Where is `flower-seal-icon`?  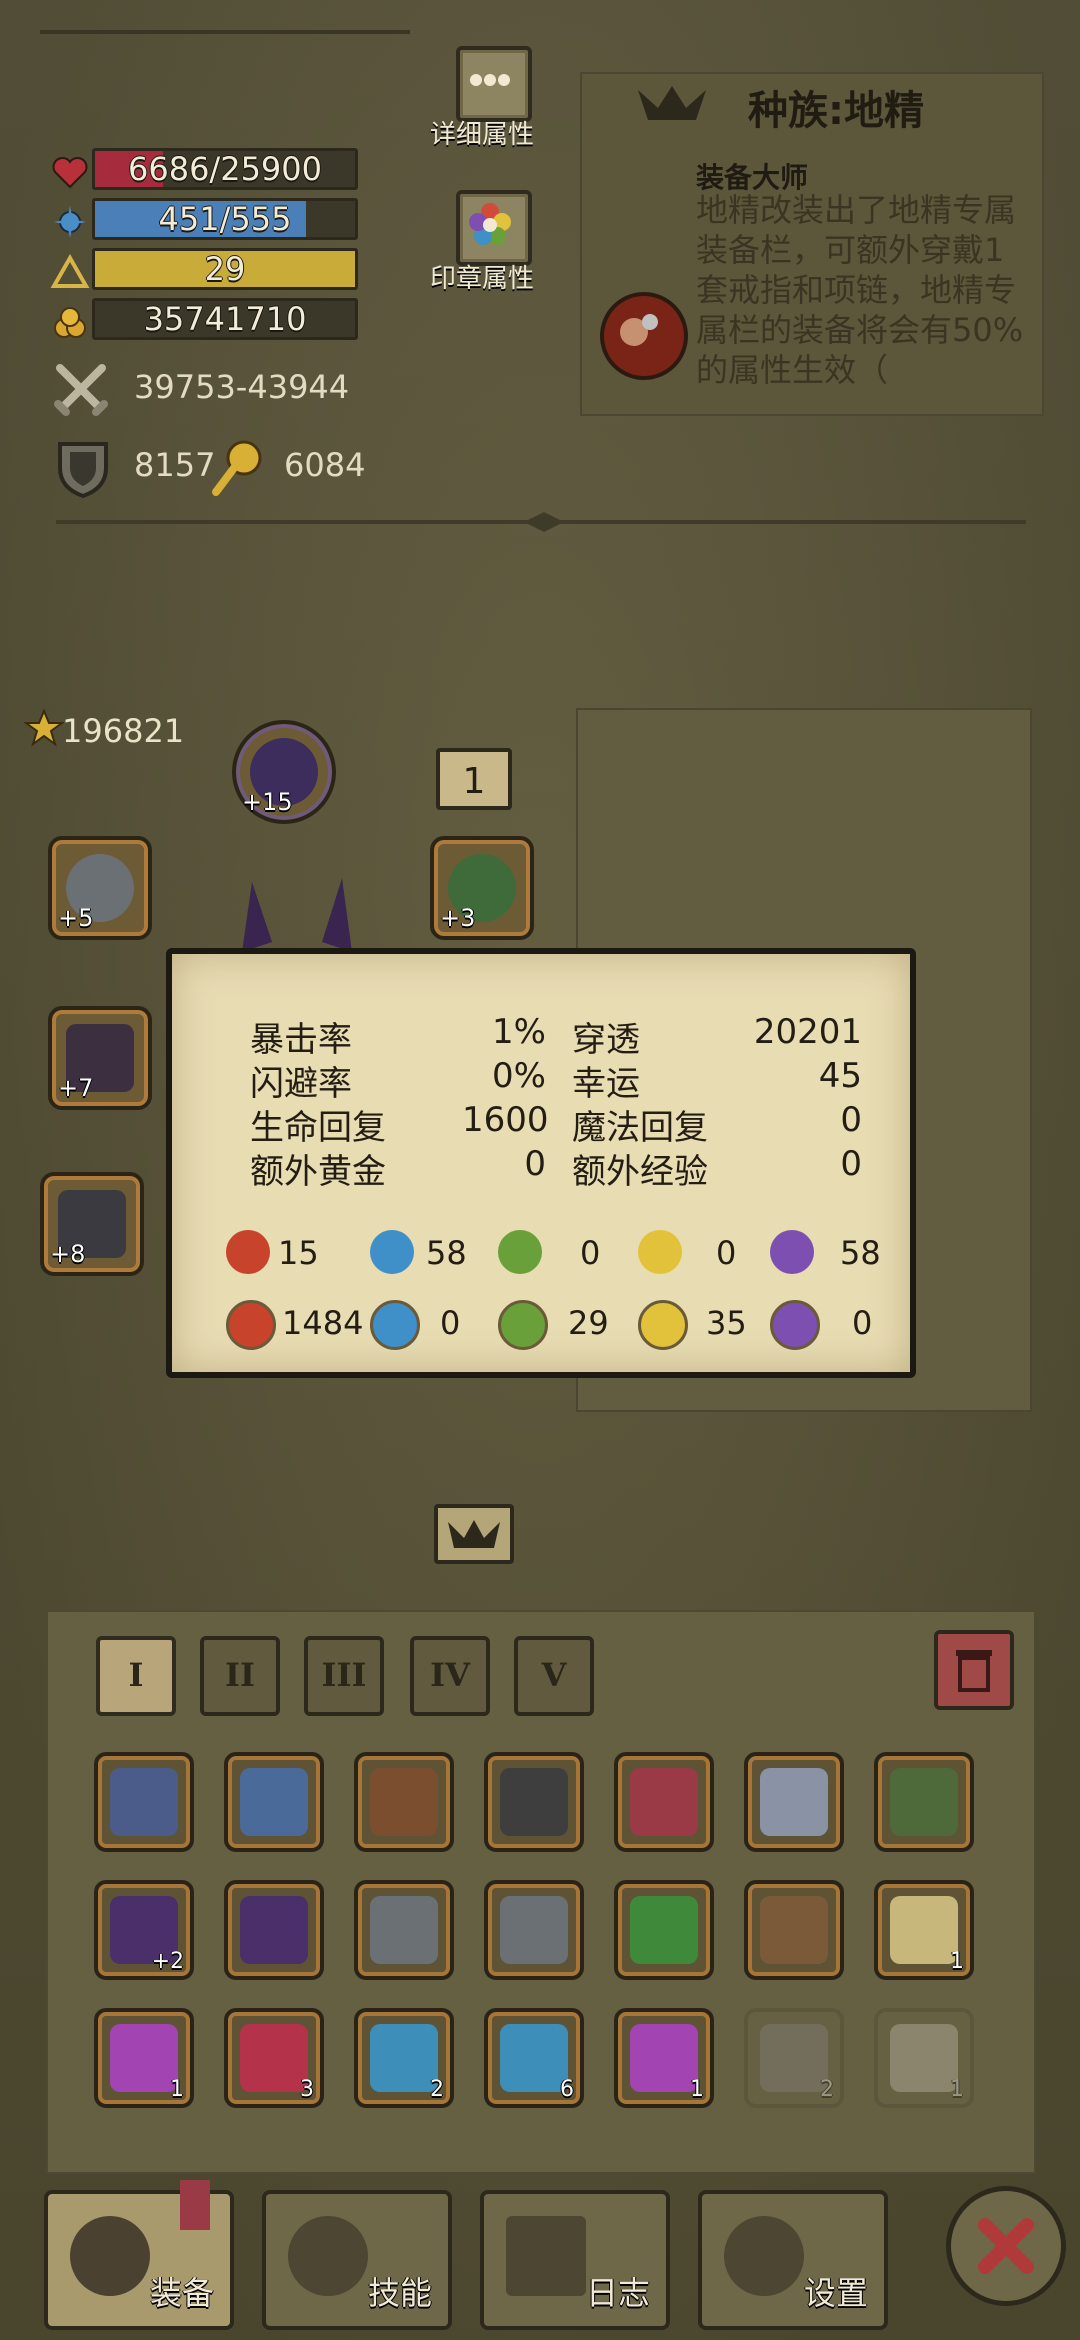
flower-seal-icon is located at coordinates (490, 224).